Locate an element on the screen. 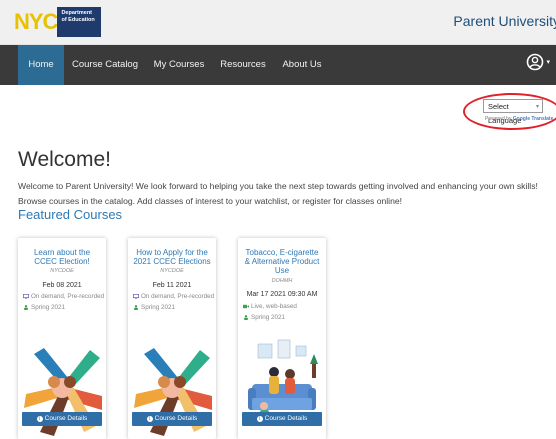 Image resolution: width=556 pixels, height=439 pixels. nav-my-courses: My Courses is located at coordinates (179, 65).